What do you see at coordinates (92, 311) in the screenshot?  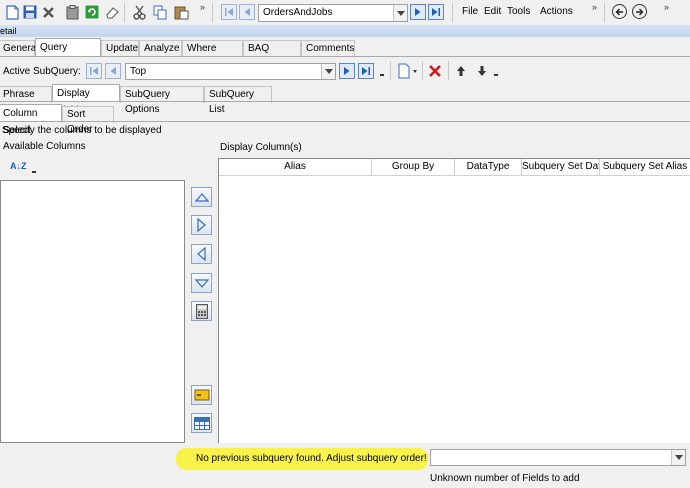 I see `available-columns-list` at bounding box center [92, 311].